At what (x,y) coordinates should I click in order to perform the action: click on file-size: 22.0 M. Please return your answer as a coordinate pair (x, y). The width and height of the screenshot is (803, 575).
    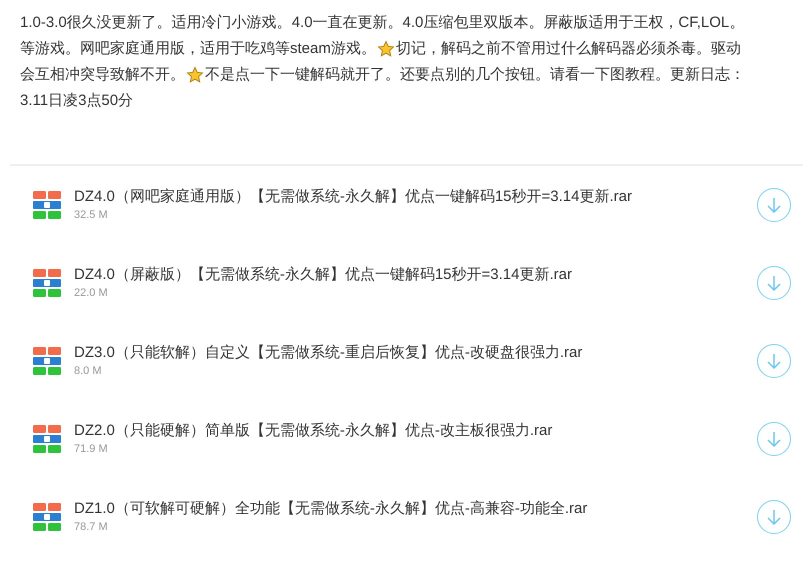
    Looking at the image, I should click on (91, 293).